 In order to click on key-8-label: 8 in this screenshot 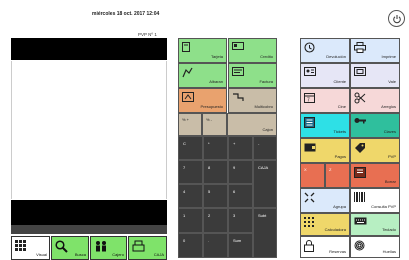, I will do `click(209, 167)`.